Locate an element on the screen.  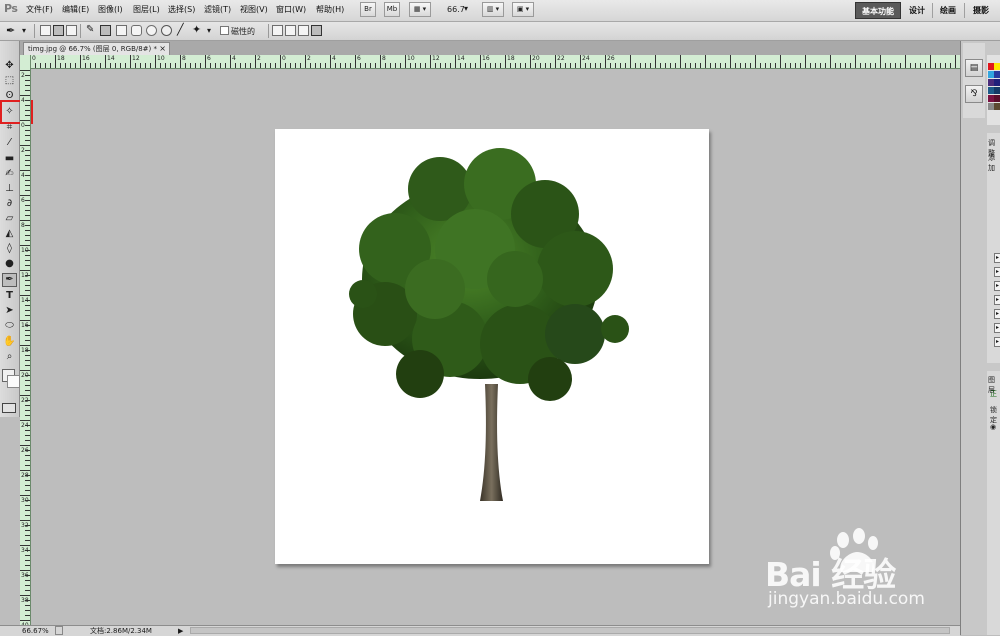
magnetic-checkbox is located at coordinates (224, 30).